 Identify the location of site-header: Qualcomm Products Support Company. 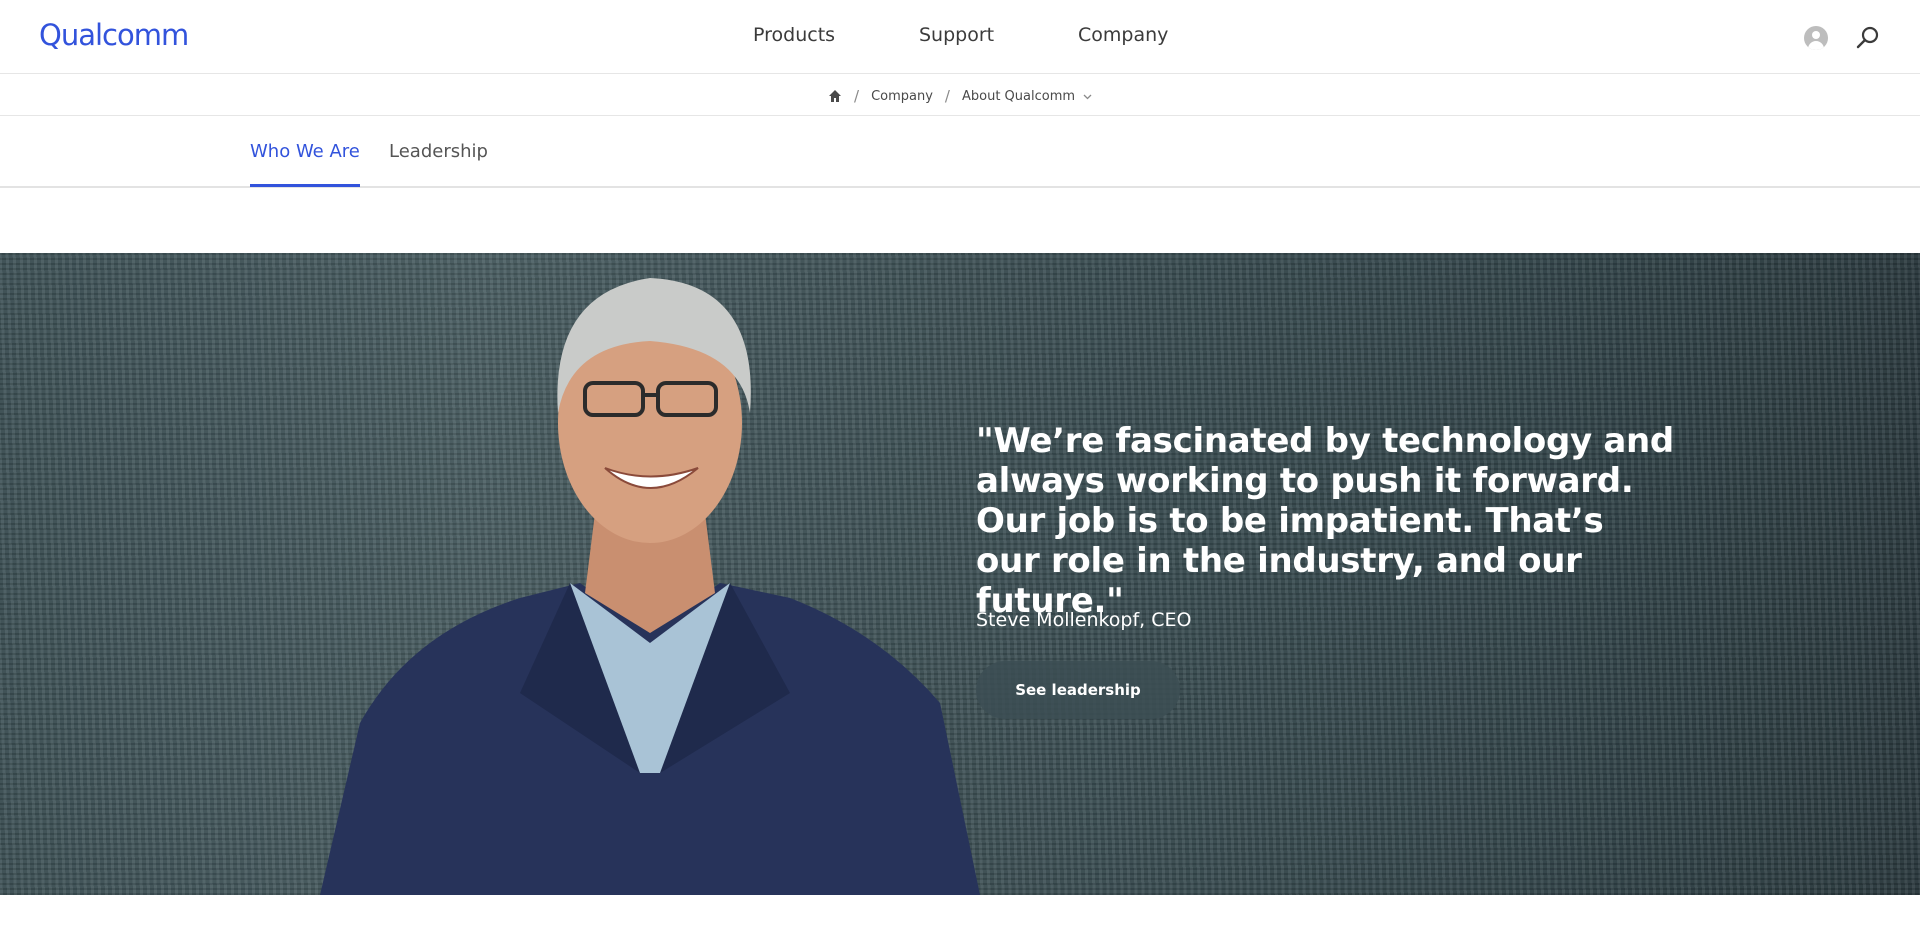
(960, 37).